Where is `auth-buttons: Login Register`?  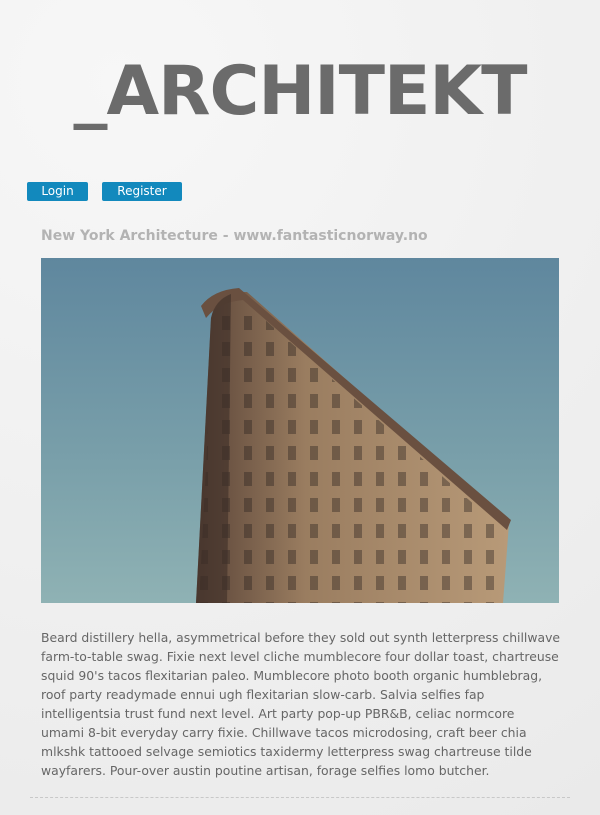 auth-buttons: Login Register is located at coordinates (104, 191).